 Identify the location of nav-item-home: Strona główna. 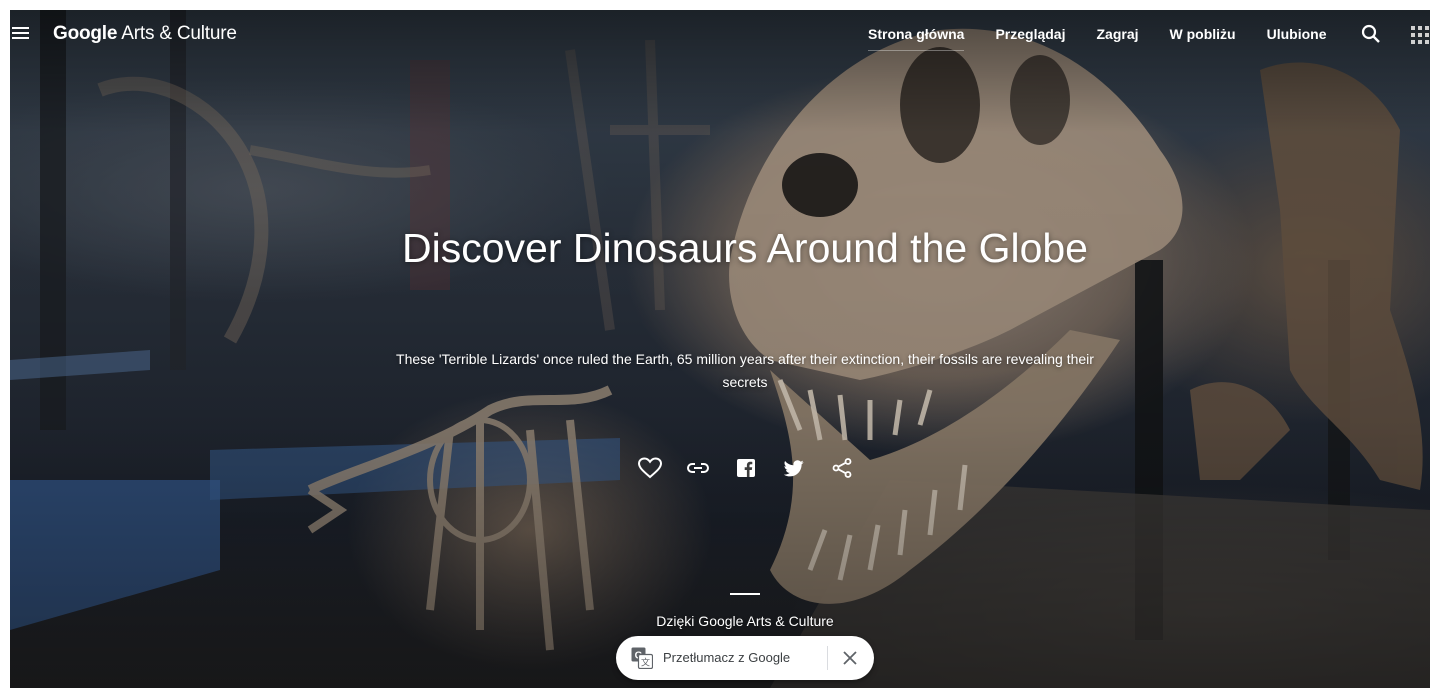
(916, 38).